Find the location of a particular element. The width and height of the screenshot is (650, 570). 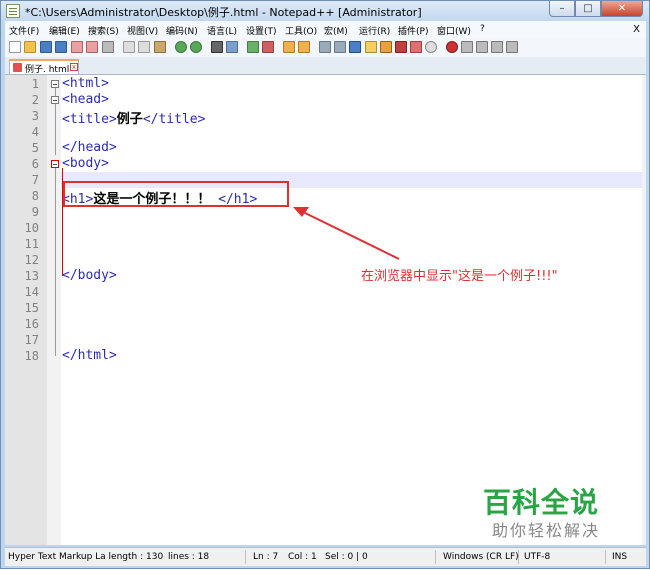

sync-horizontal-icon is located at coordinates (304, 47).